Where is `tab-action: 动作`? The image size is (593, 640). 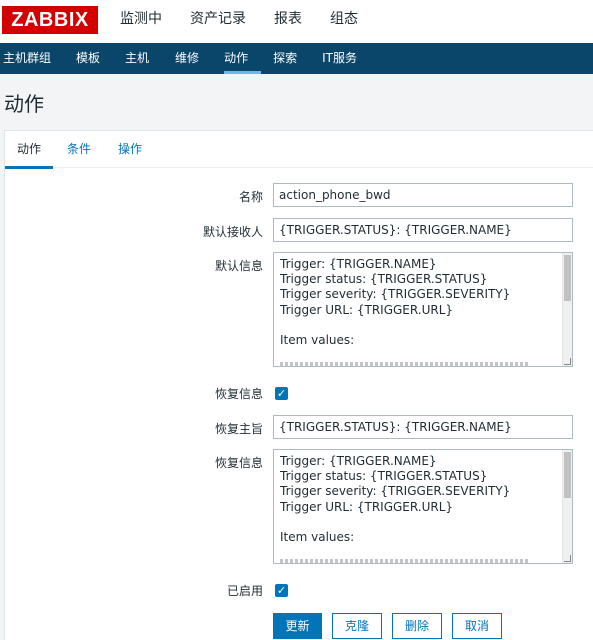 tab-action: 动作 is located at coordinates (29, 150).